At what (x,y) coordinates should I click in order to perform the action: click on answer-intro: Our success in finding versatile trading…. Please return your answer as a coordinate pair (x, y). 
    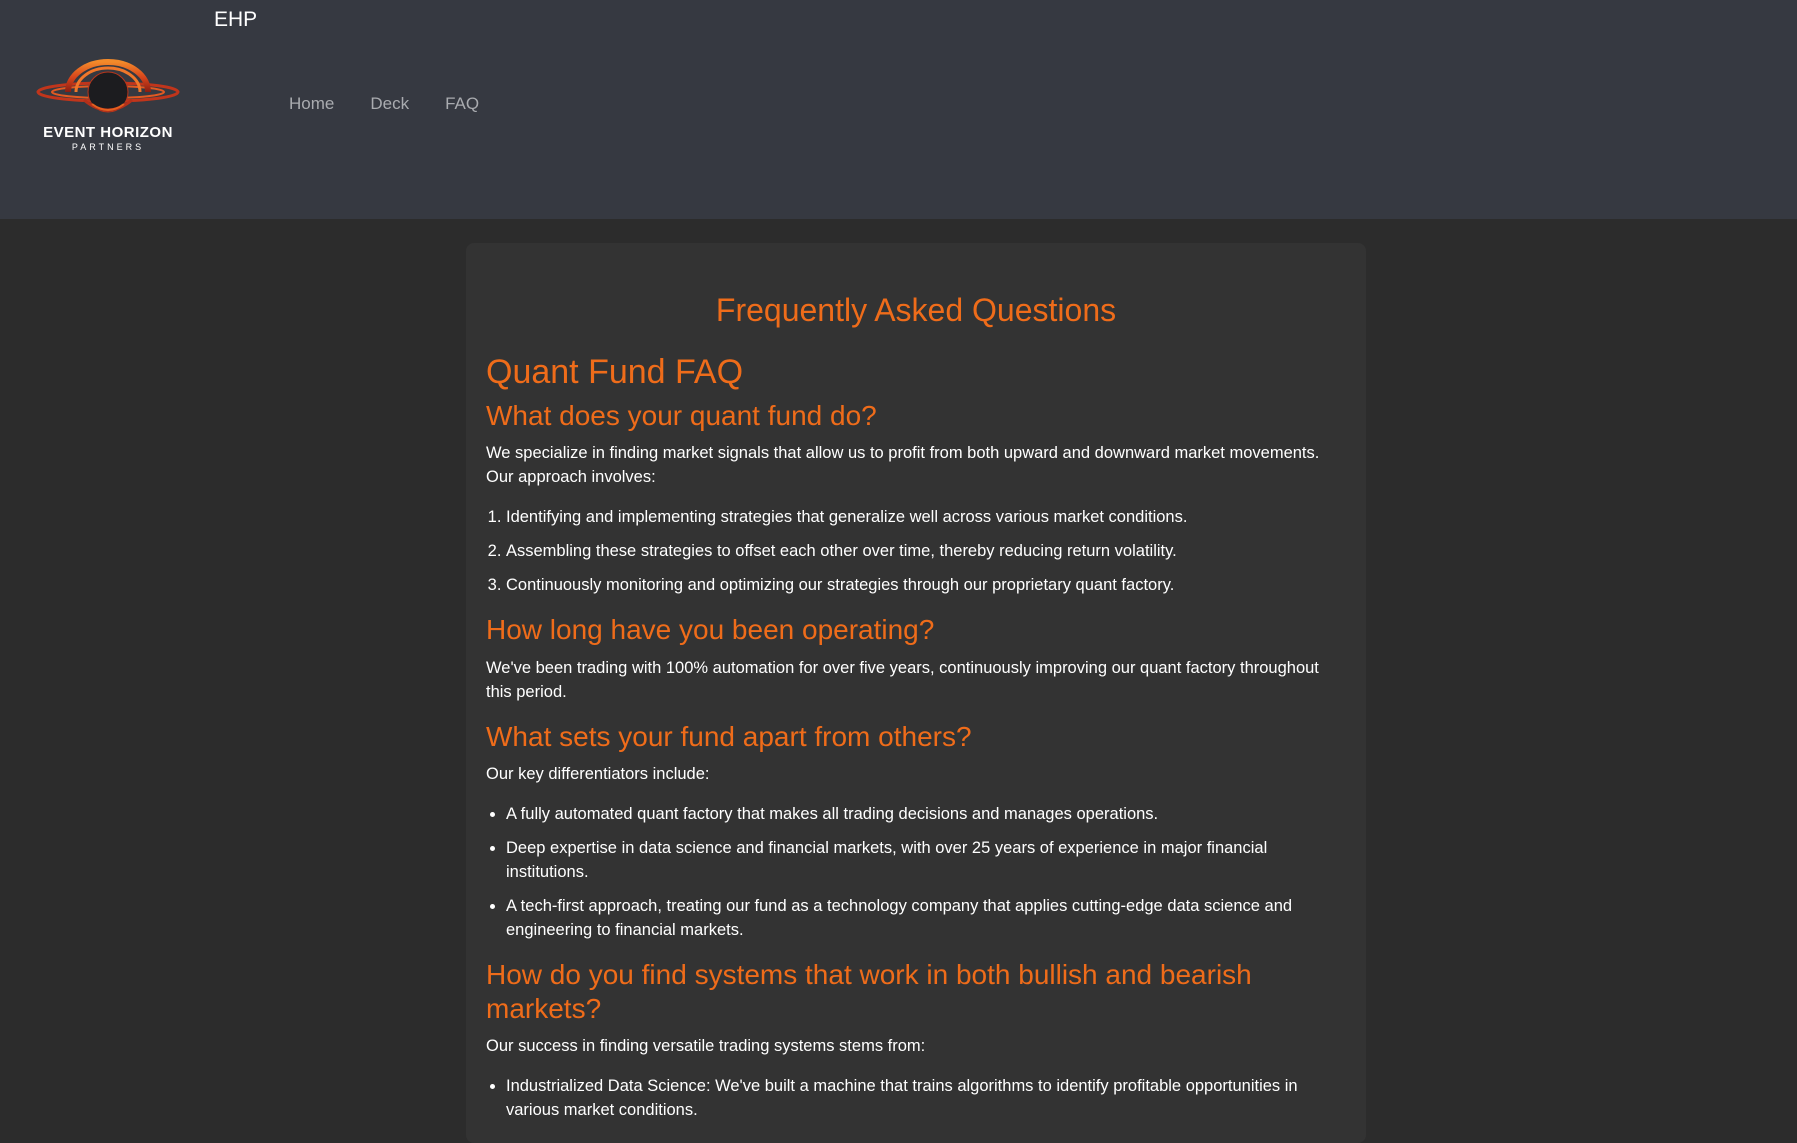
    Looking at the image, I should click on (706, 1045).